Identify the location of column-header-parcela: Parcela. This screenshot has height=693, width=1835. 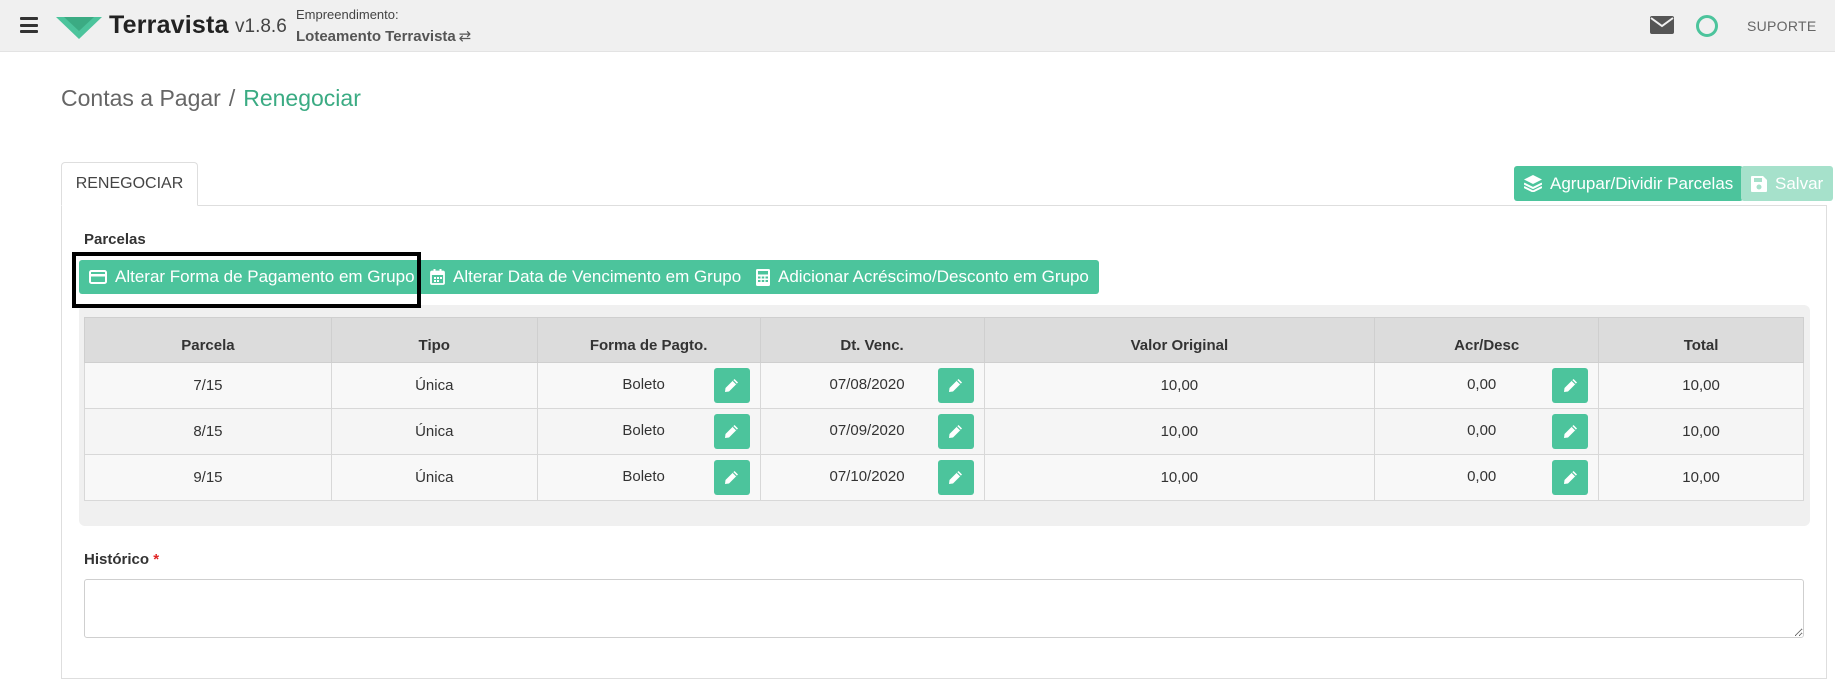
(208, 340).